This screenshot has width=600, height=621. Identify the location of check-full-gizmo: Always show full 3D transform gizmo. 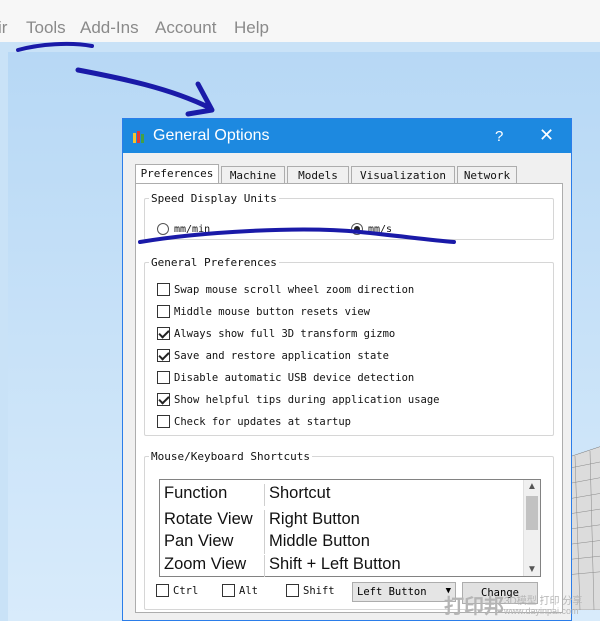
(276, 333).